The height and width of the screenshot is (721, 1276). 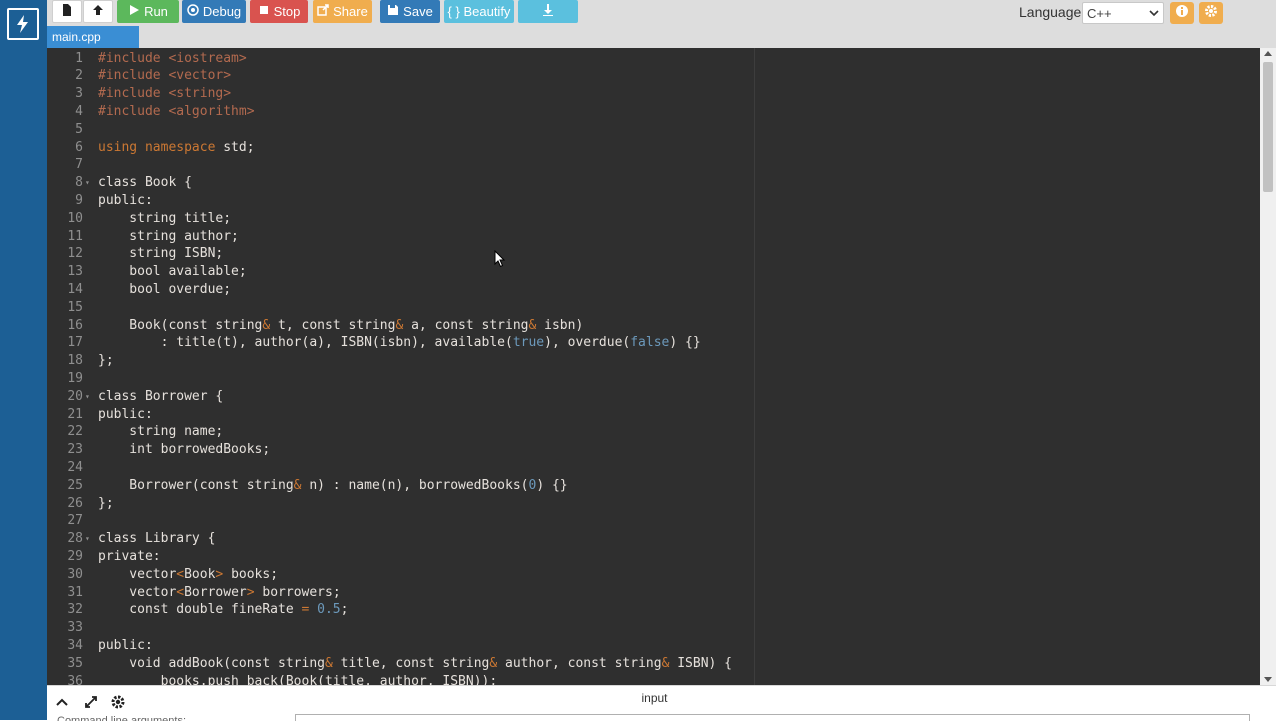 What do you see at coordinates (653, 646) in the screenshot?
I see `code-line: 34 public:` at bounding box center [653, 646].